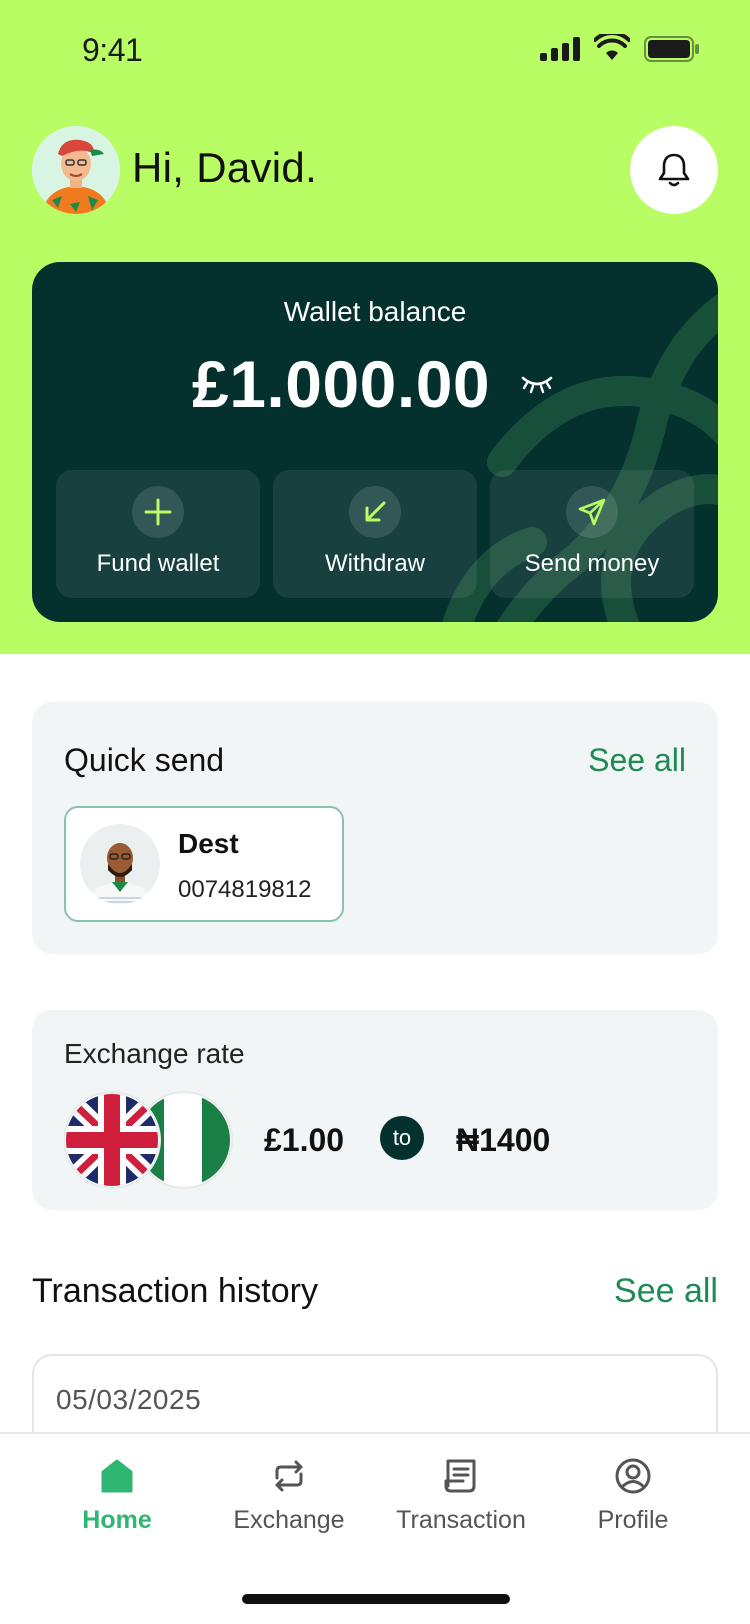  I want to click on bell-icon, so click(674, 170).